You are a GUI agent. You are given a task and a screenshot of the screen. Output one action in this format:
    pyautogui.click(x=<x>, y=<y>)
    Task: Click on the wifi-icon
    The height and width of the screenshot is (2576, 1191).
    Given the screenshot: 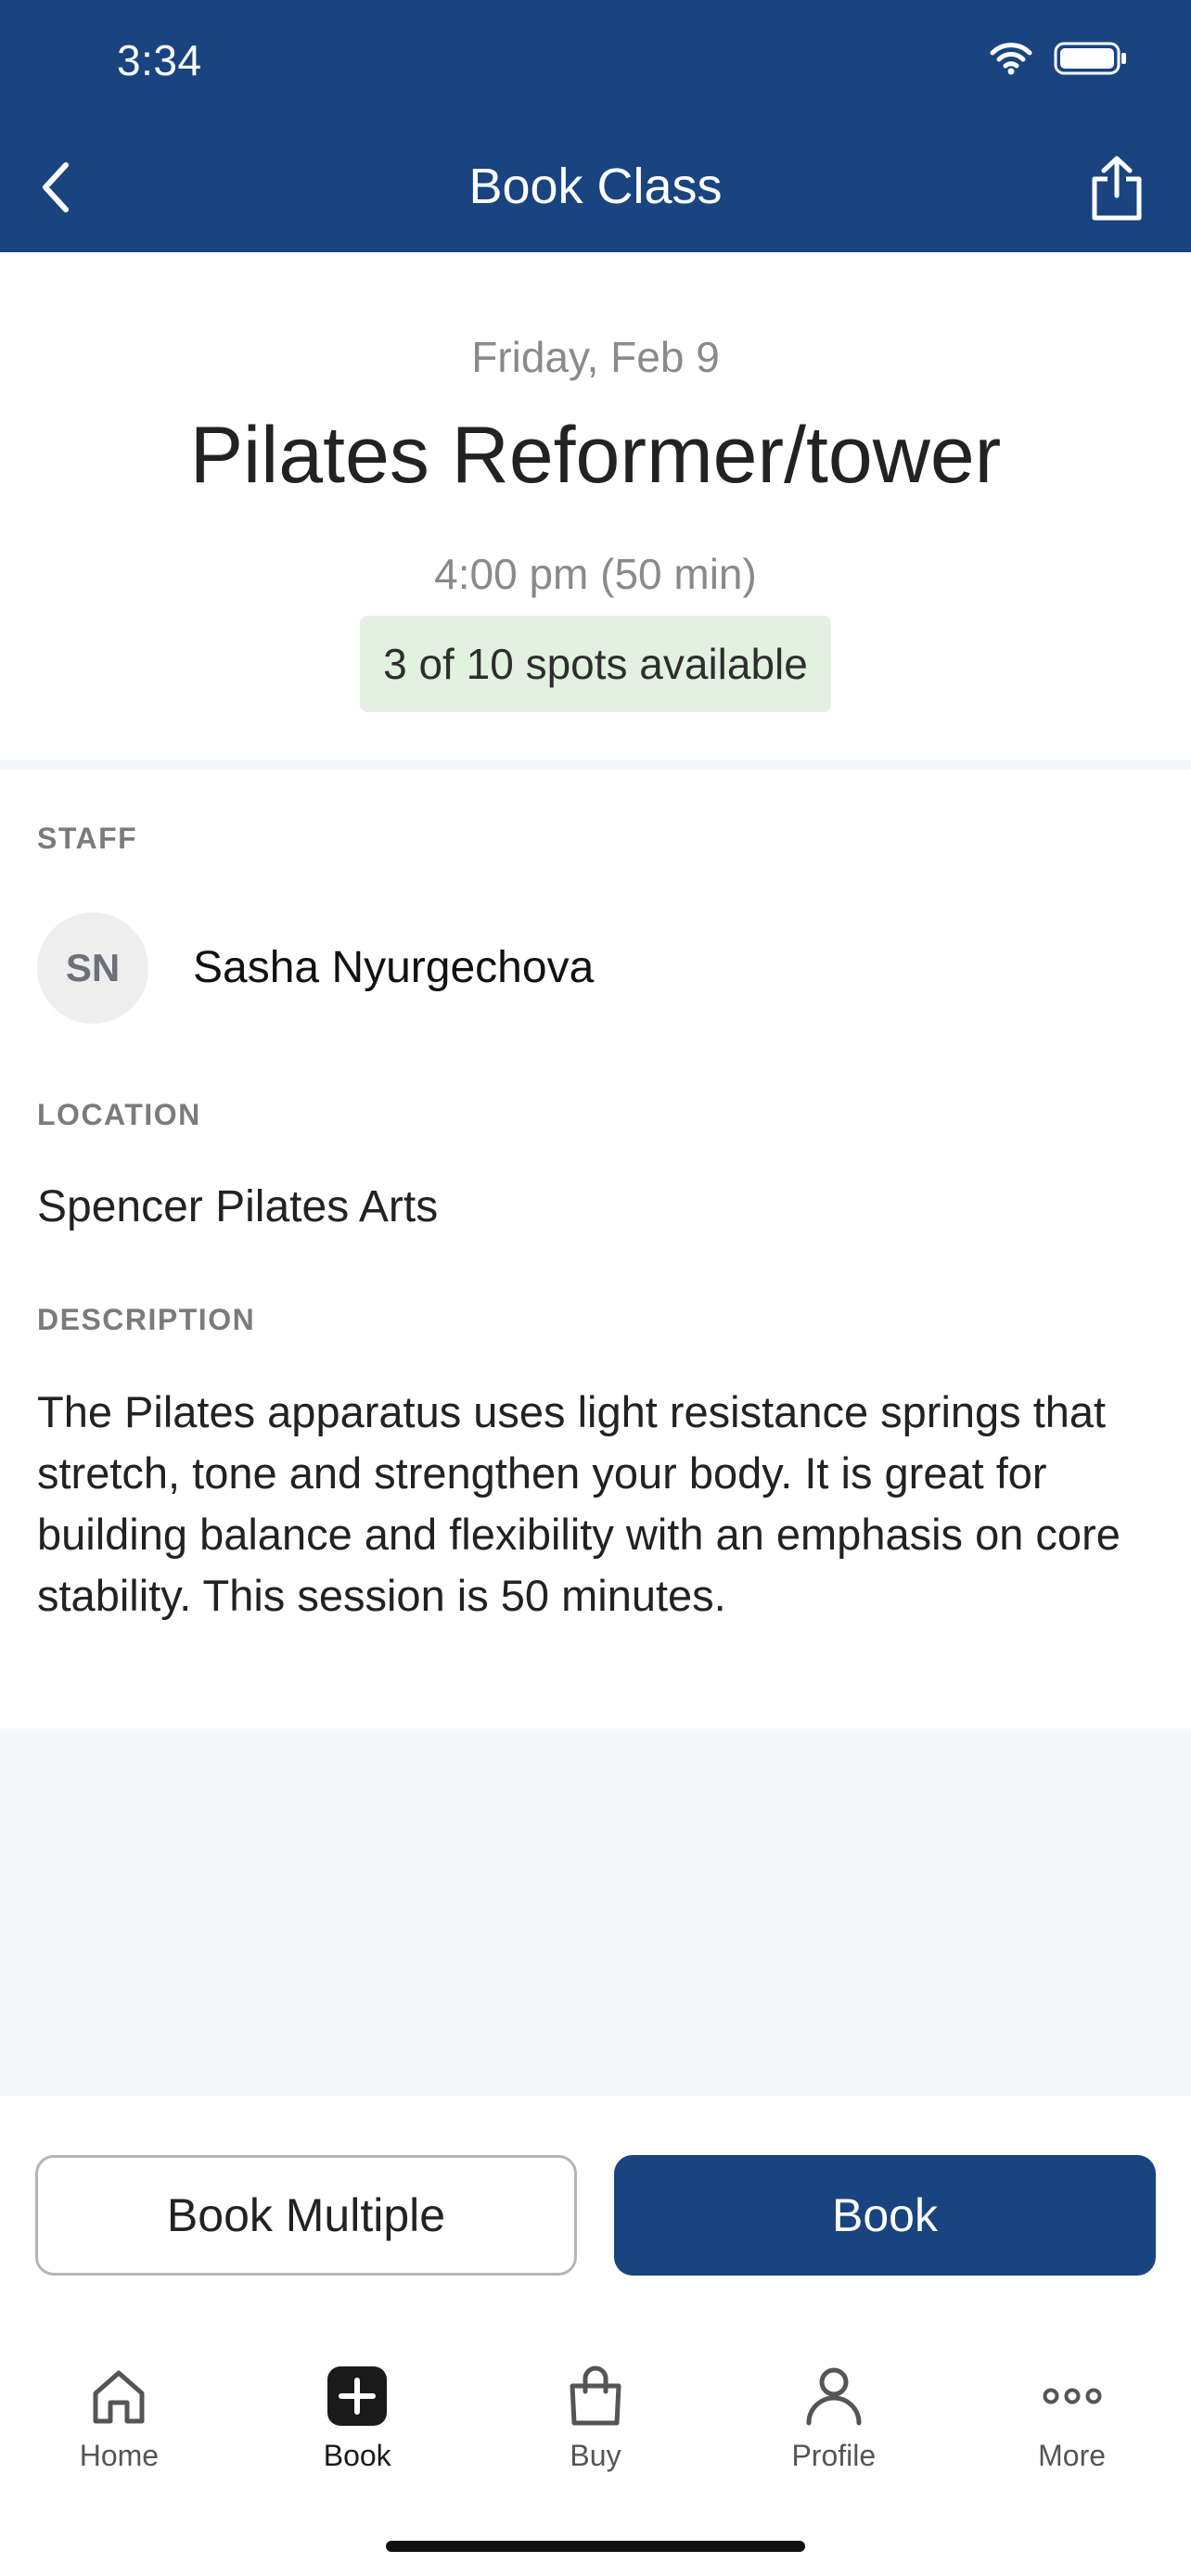 What is the action you would take?
    pyautogui.click(x=1011, y=59)
    